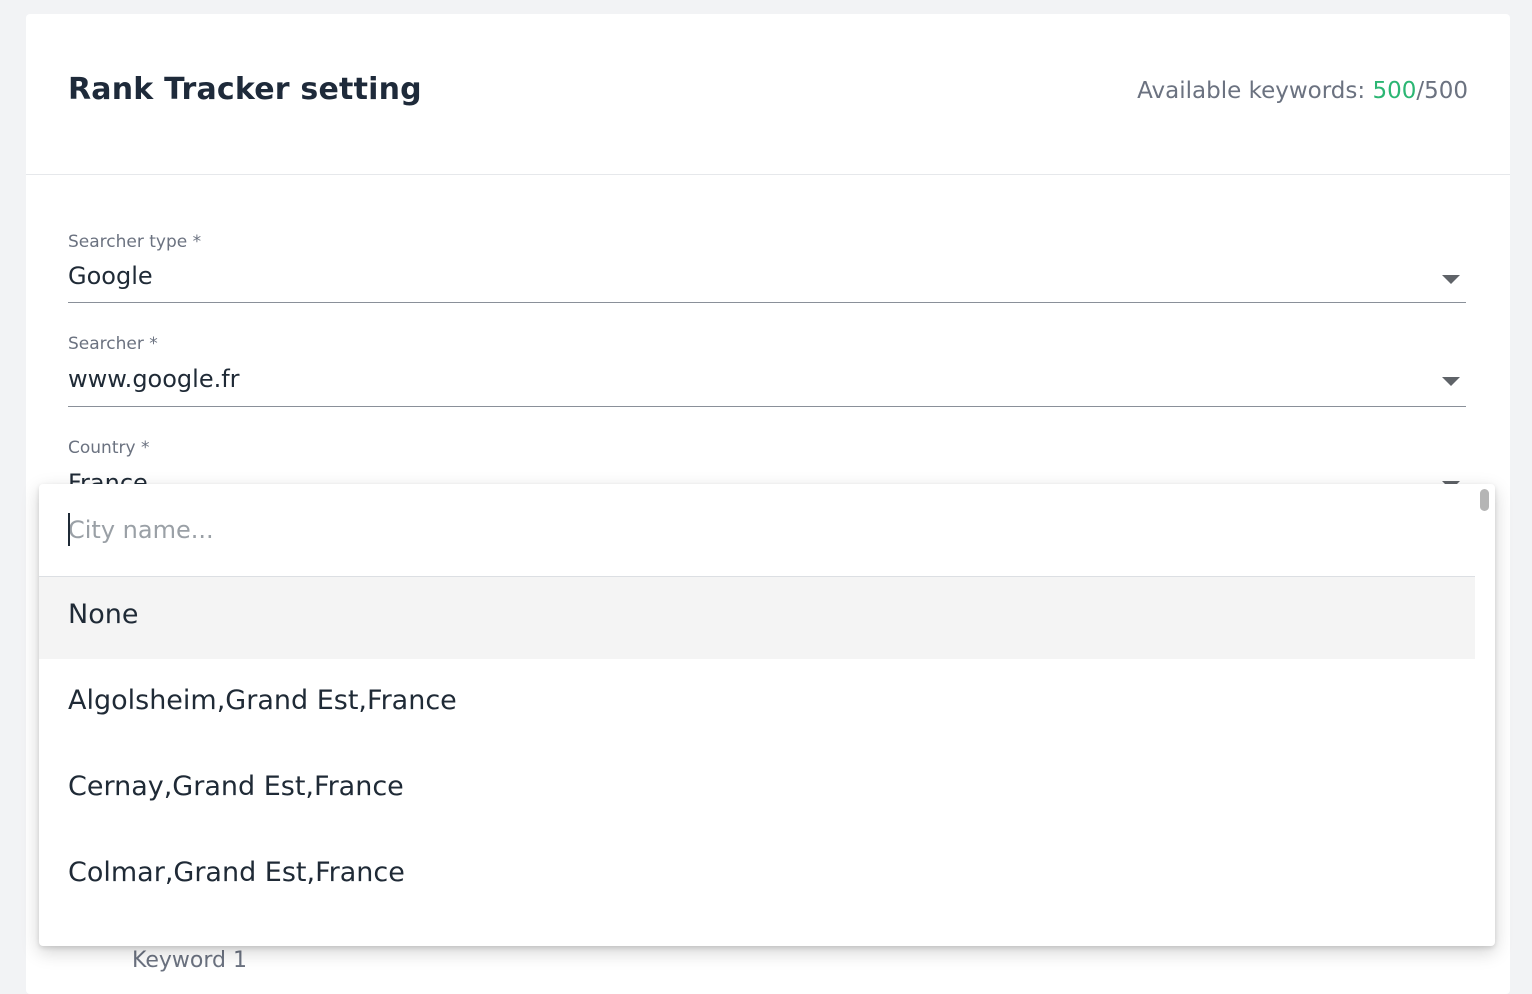 Image resolution: width=1532 pixels, height=994 pixels. What do you see at coordinates (113, 344) in the screenshot?
I see `searcher-label: Searcher *` at bounding box center [113, 344].